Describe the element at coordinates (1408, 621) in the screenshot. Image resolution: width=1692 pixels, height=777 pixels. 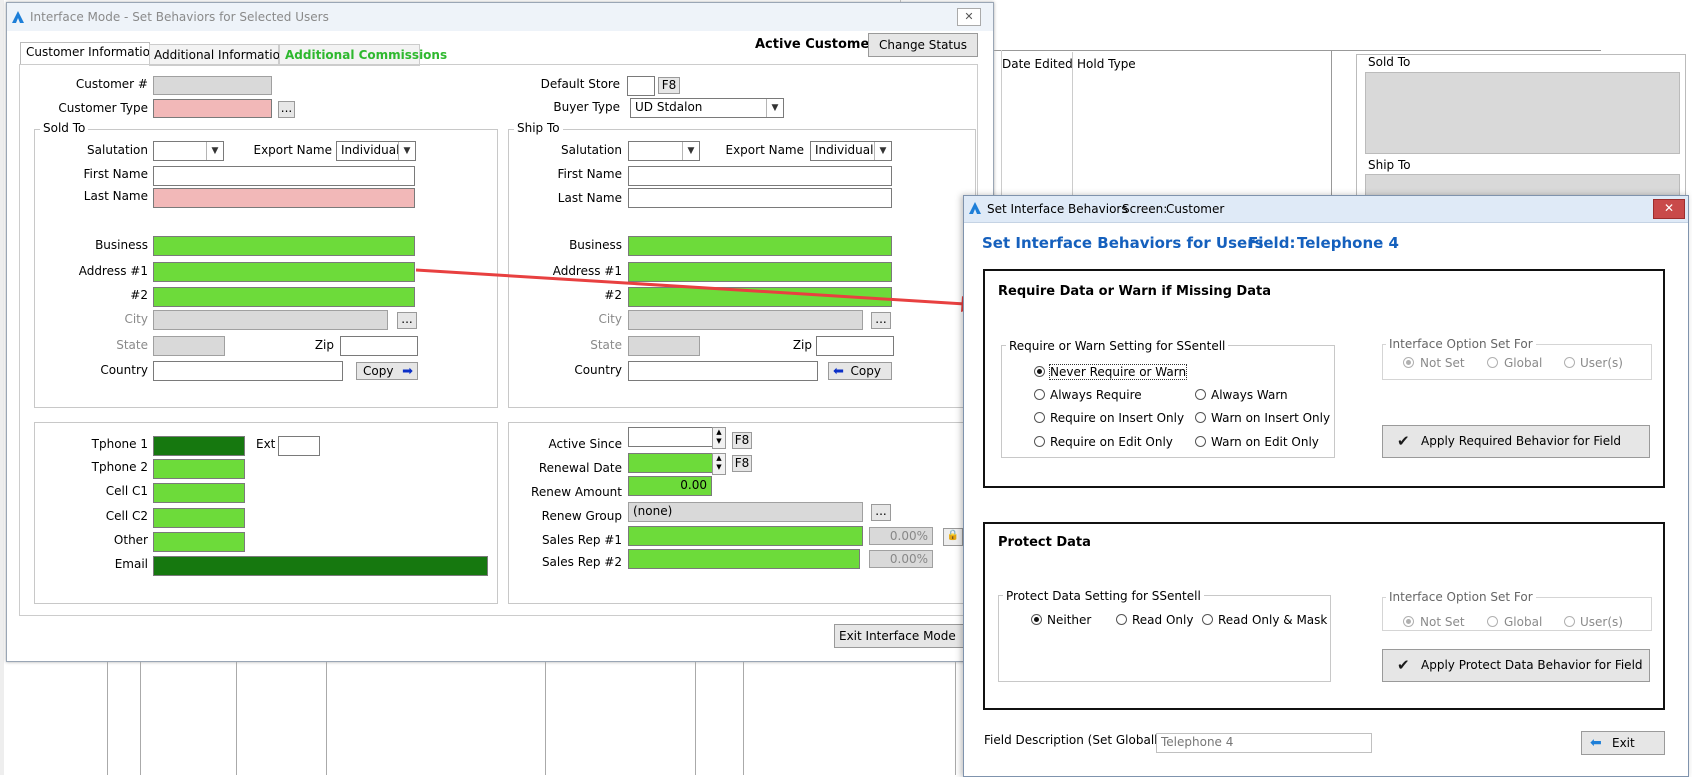
I see `radio-protect-not-set` at that location.